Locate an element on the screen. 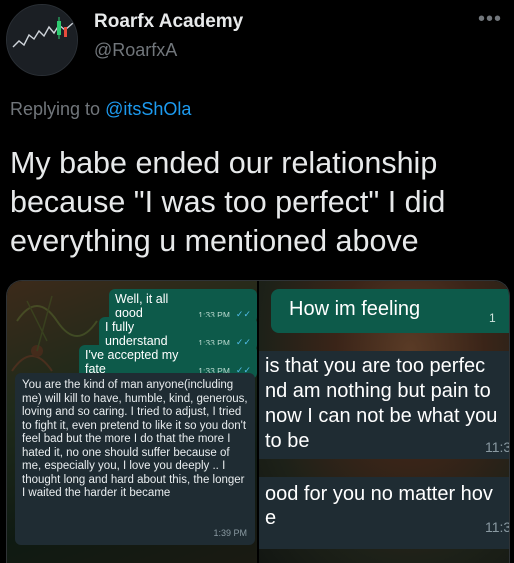 Image resolution: width=514 pixels, height=563 pixels. message-time: 1 is located at coordinates (492, 318).